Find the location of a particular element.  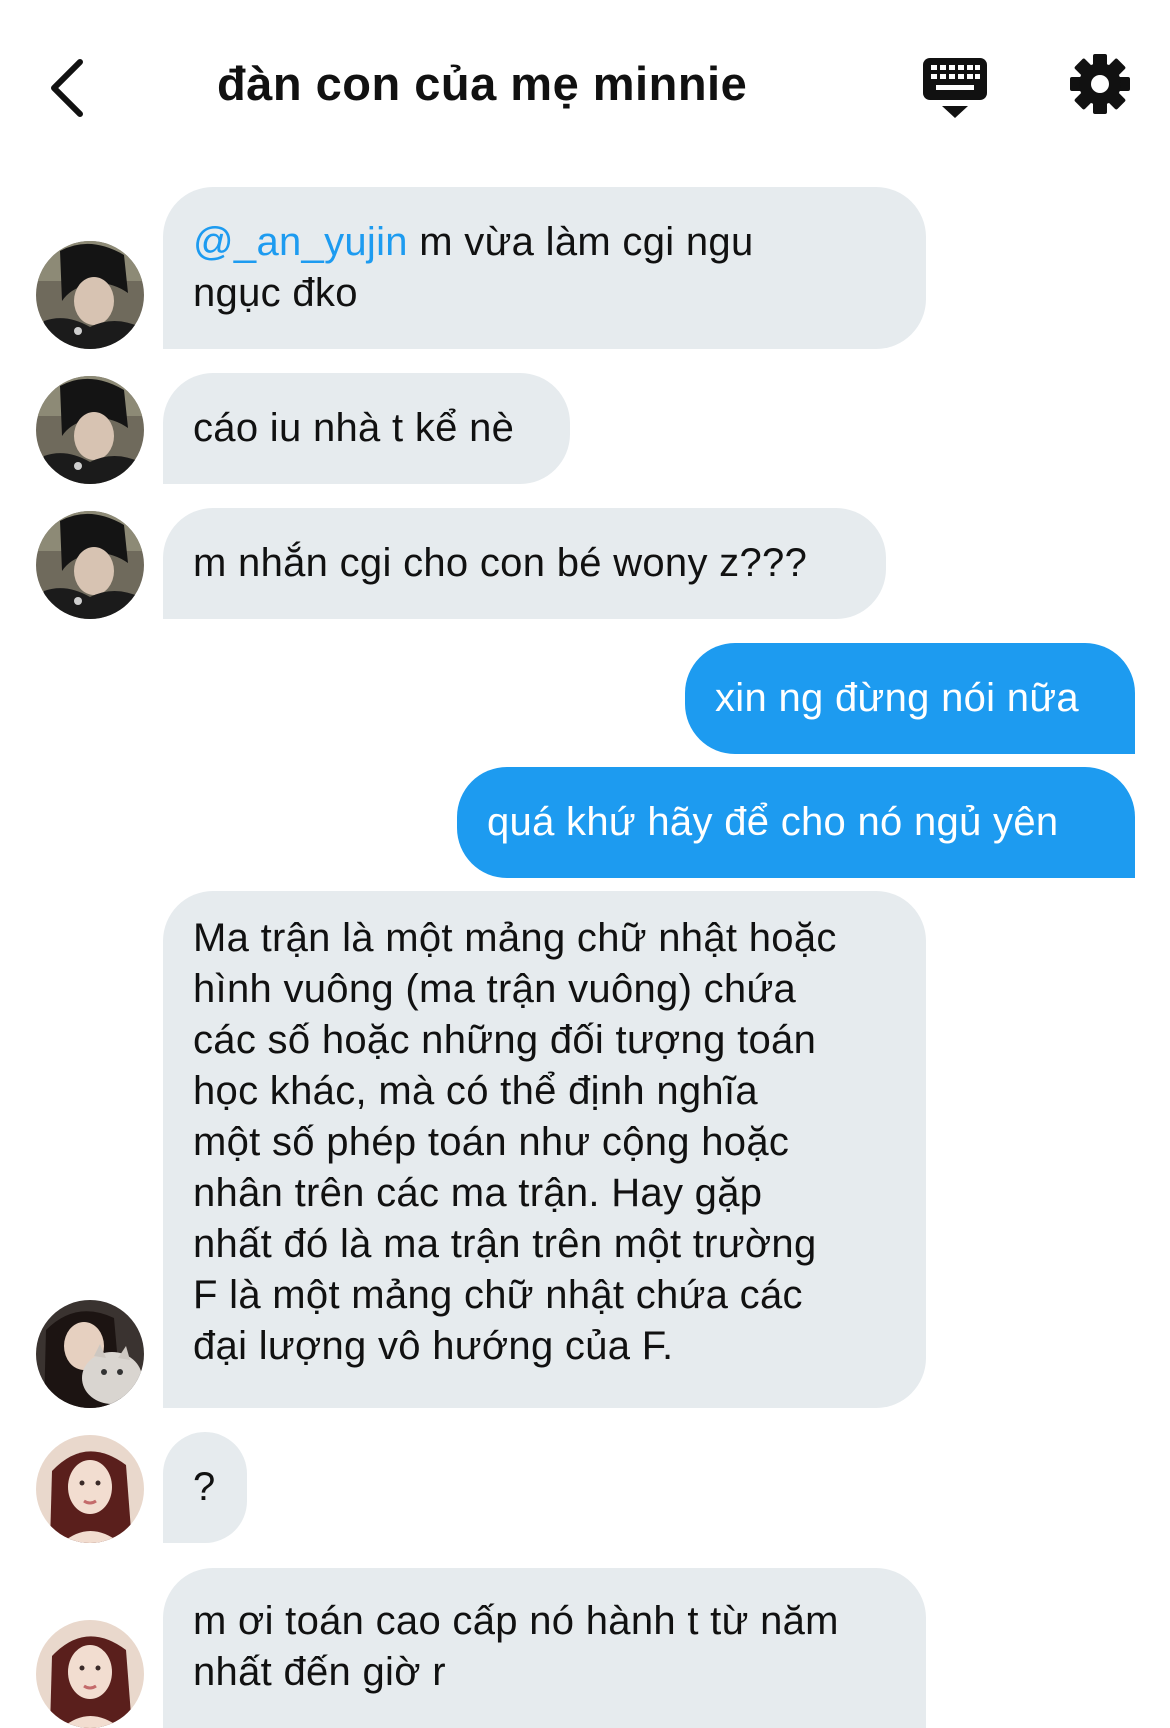

conversation-title: đàn con của mẹ minnie is located at coordinates (497, 84).